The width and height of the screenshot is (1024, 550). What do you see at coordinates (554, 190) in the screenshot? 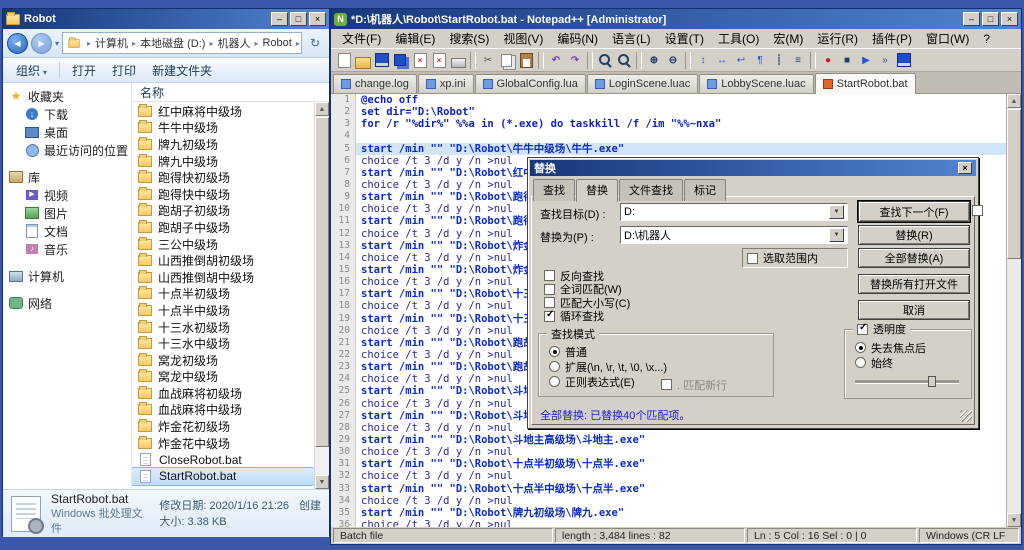
I see `dialog-tab: 查找` at bounding box center [554, 190].